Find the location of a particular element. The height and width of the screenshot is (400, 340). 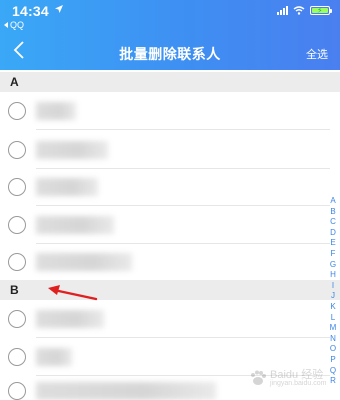

system-icons: ⚡ is located at coordinates (304, 10).